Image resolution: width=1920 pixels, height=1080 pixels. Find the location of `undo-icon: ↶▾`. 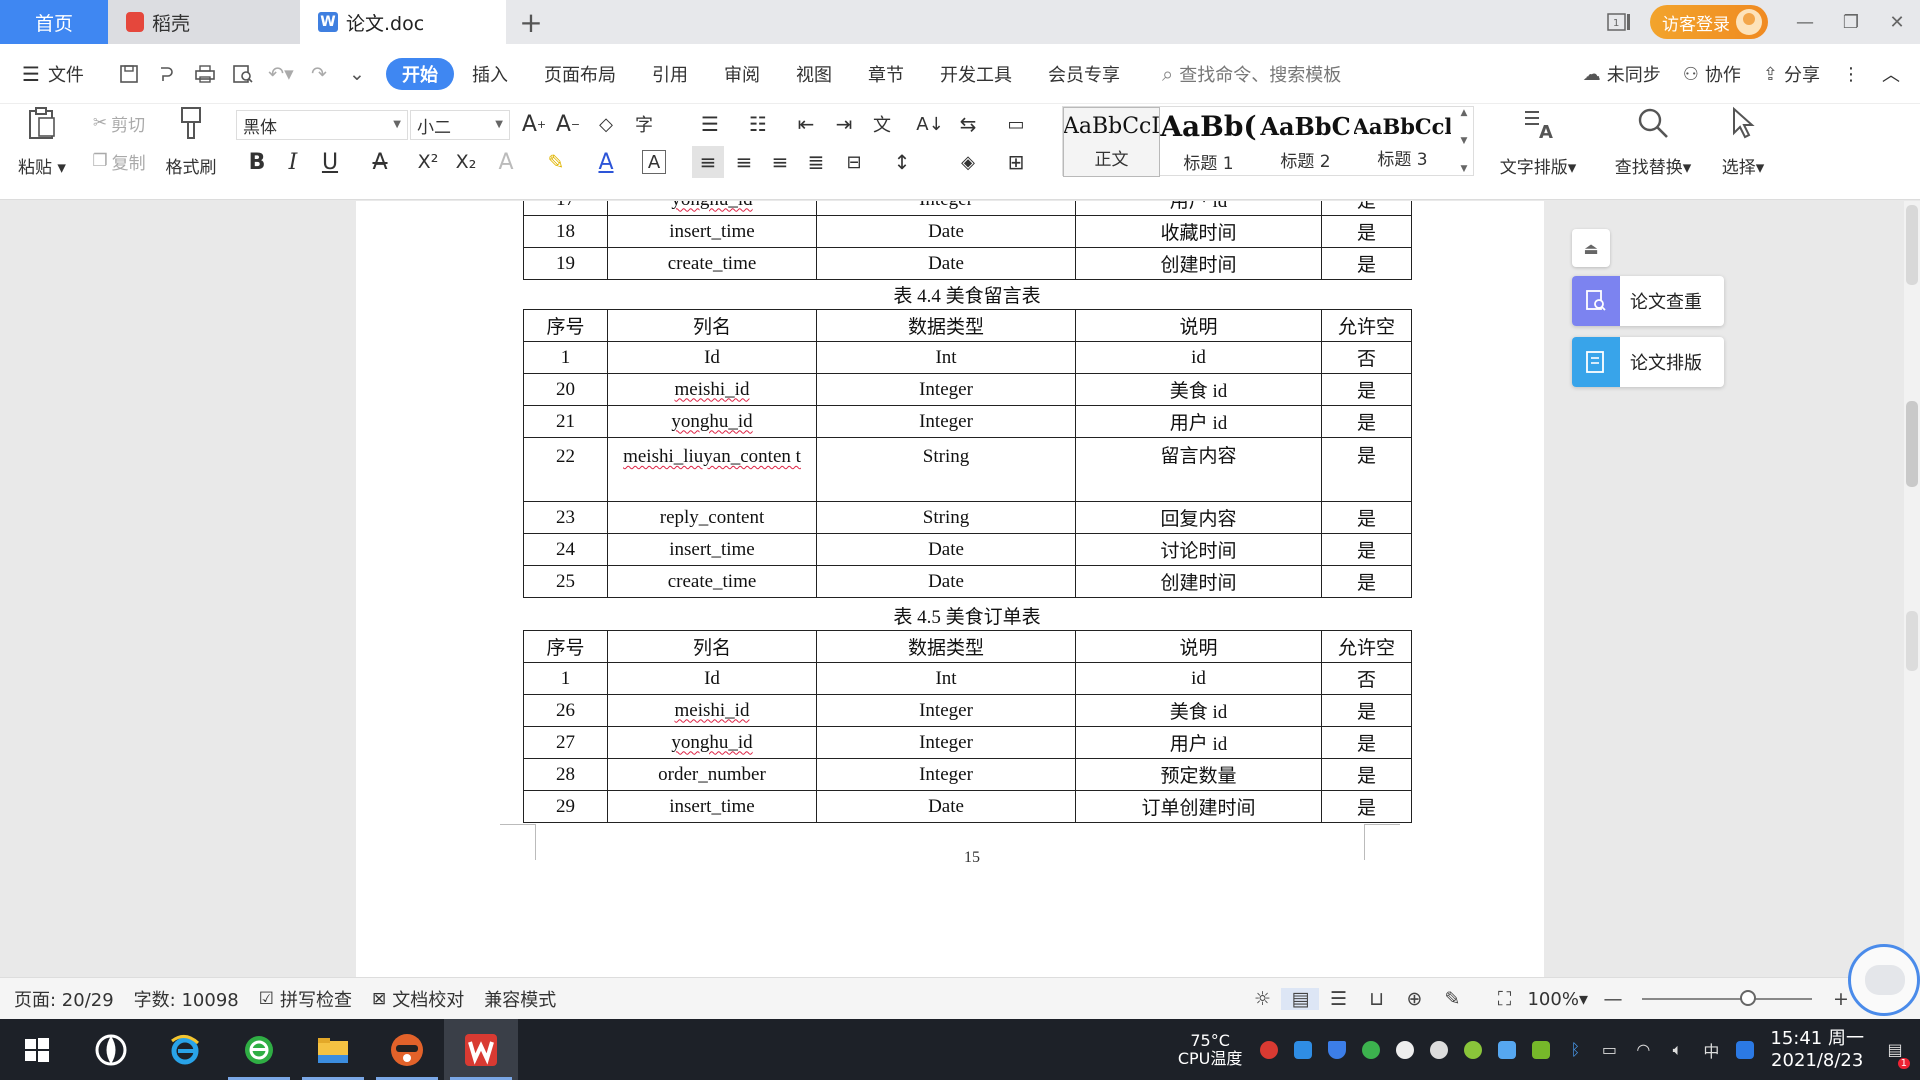

undo-icon: ↶▾ is located at coordinates (281, 74).